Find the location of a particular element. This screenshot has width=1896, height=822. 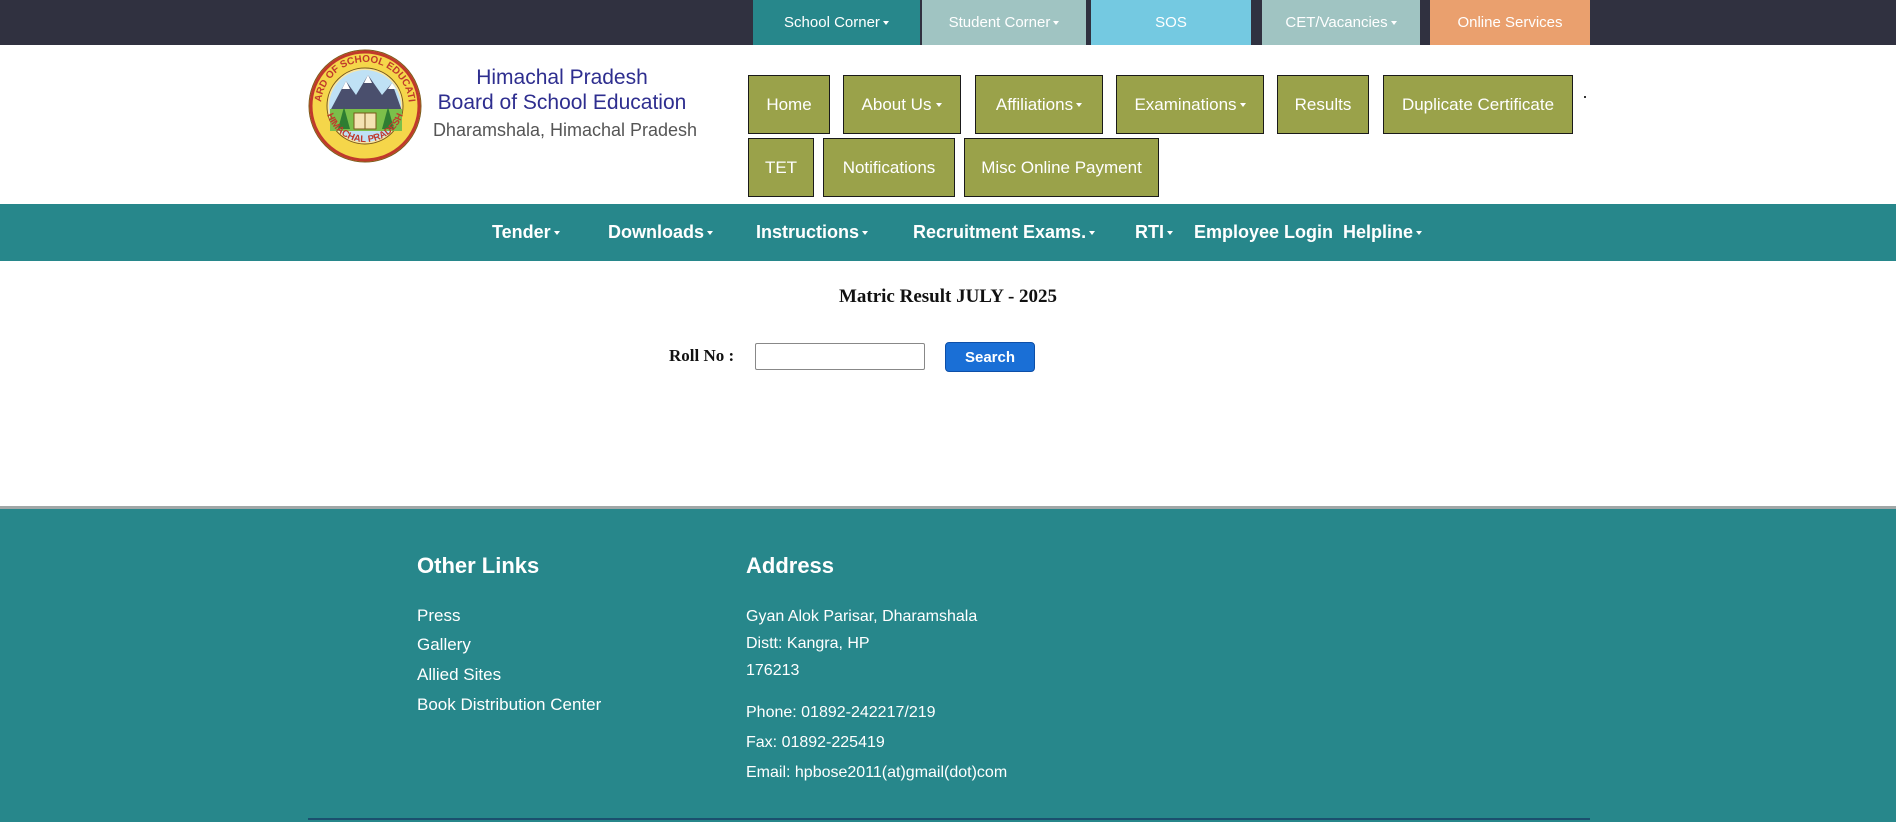

nav-results-label: Results is located at coordinates (1323, 104).